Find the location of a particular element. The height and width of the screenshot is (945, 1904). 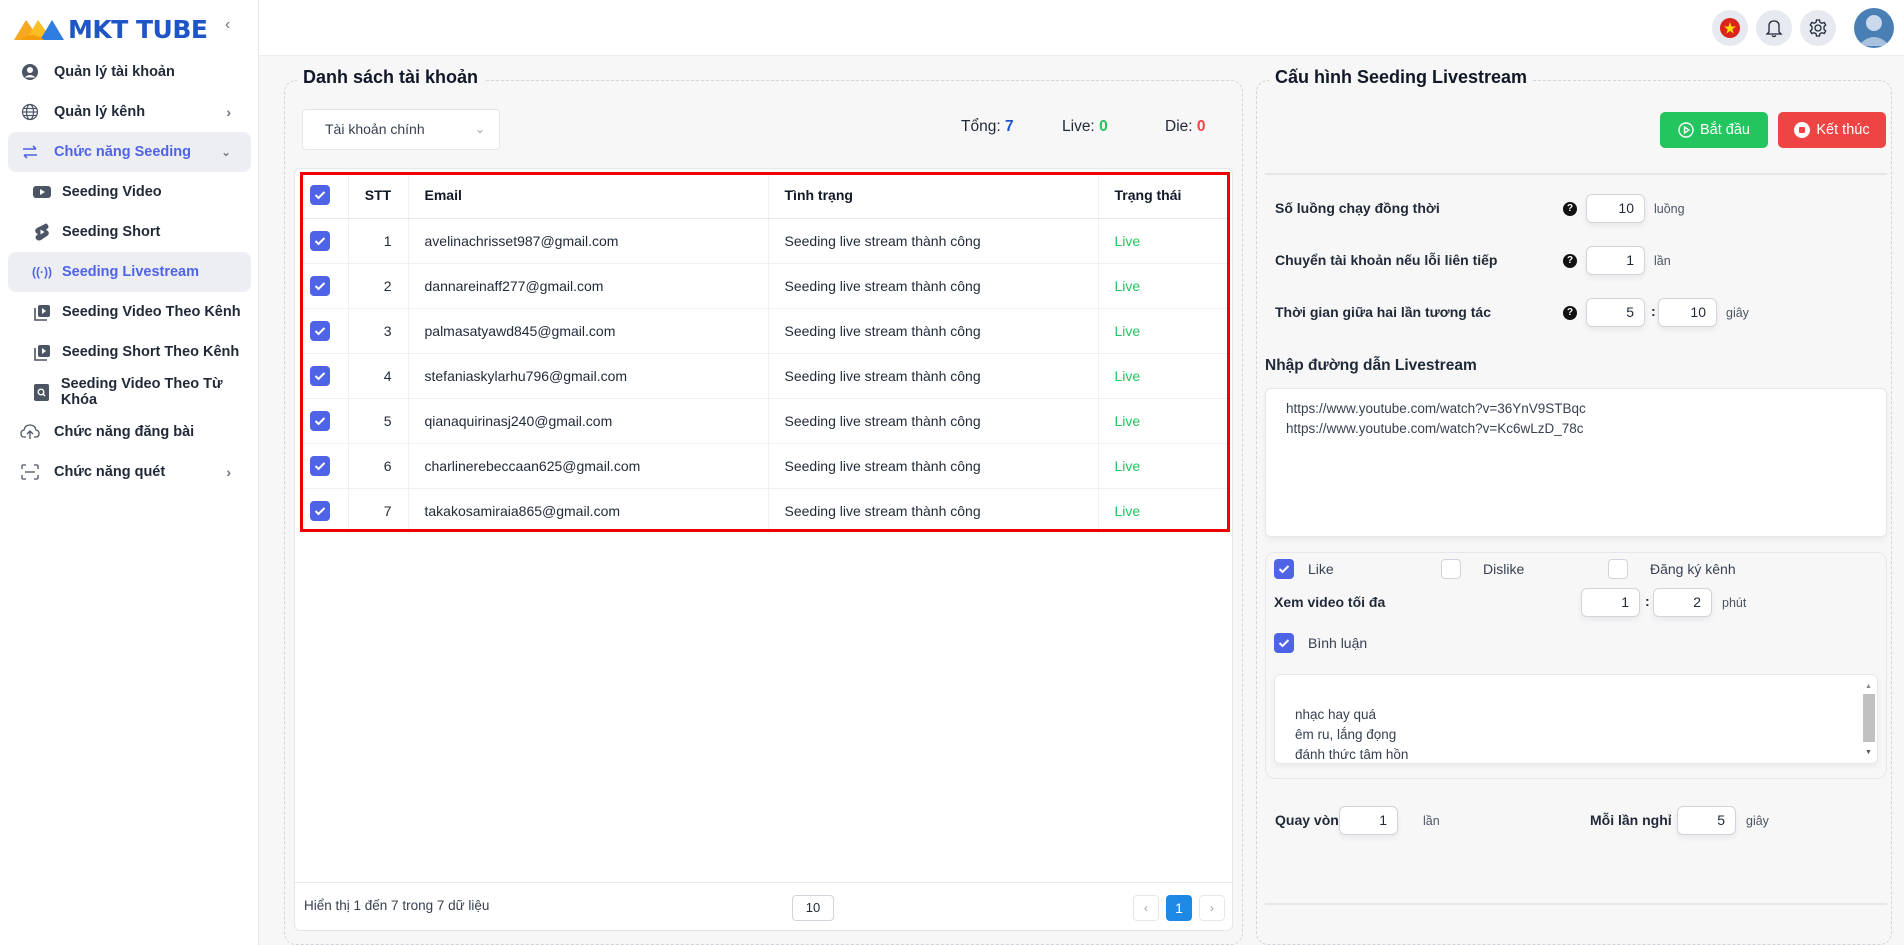

sidebar-item-seeding-video: Seeding Video is located at coordinates (129, 192).